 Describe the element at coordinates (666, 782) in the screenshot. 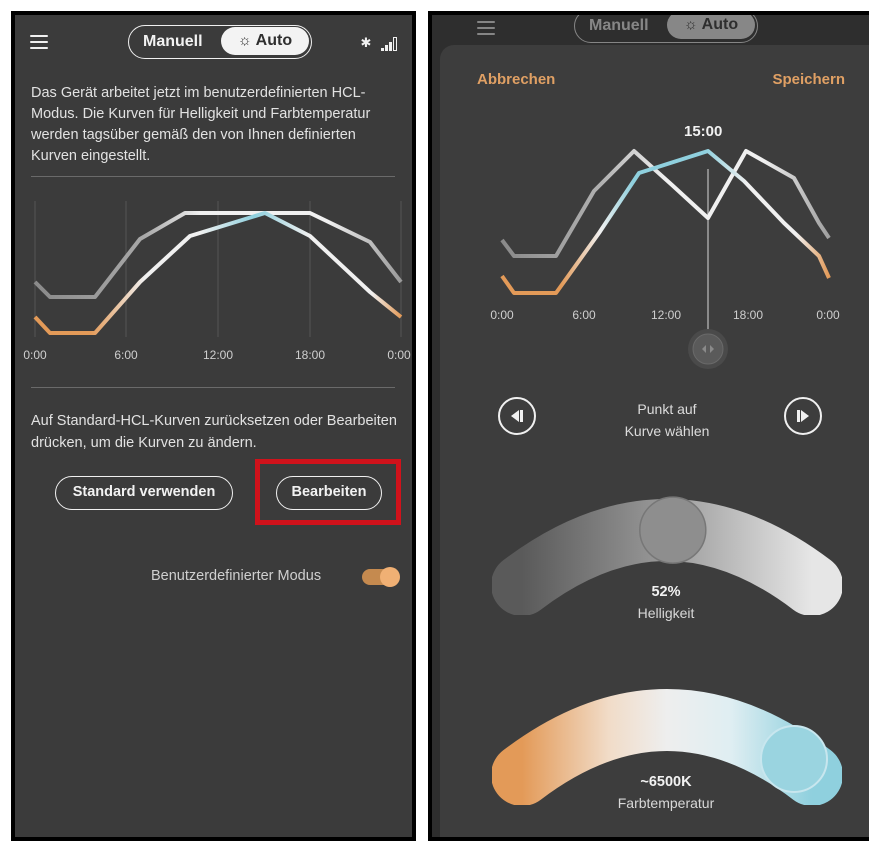

I see `color-temperature-value: ~6500K` at that location.